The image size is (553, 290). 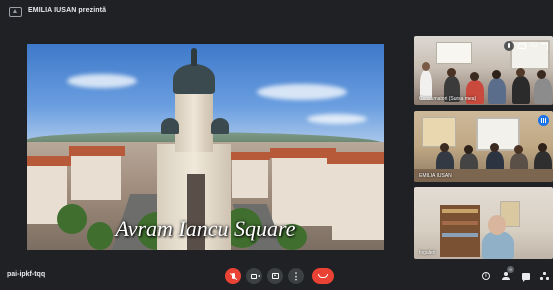 I want to click on expand-icon, so click(x=544, y=46).